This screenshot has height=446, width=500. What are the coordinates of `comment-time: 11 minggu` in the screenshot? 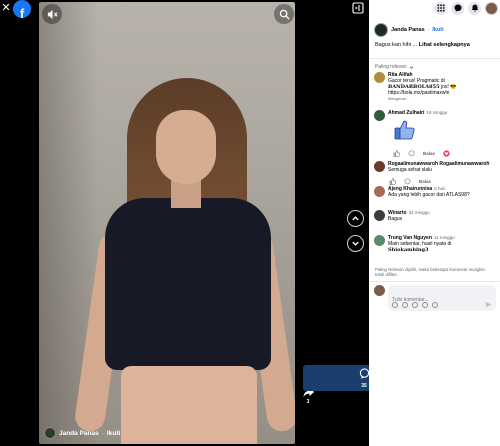 It's located at (444, 237).